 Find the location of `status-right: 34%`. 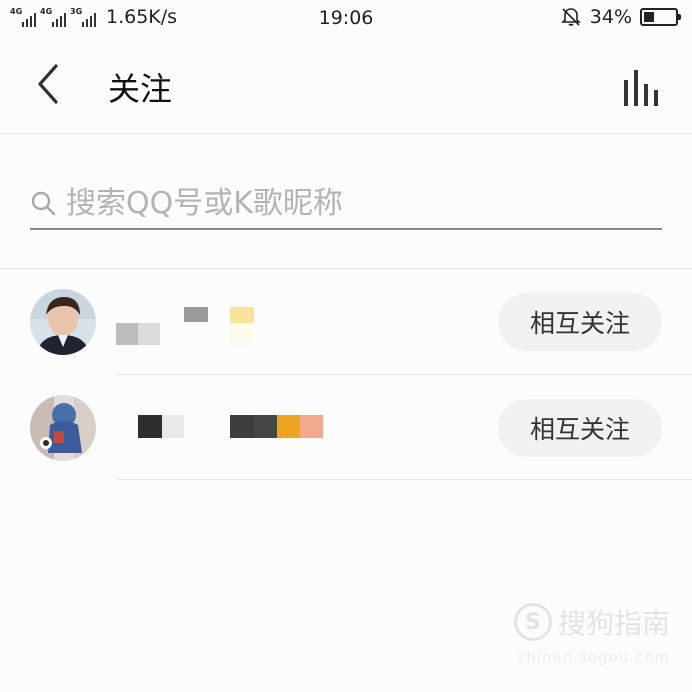

status-right: 34% is located at coordinates (620, 17).